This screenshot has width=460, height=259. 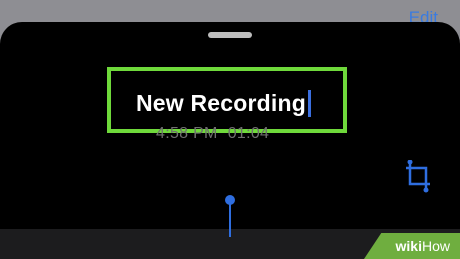 I want to click on recording-meta: 4:58 PM 01:04, so click(x=212, y=134).